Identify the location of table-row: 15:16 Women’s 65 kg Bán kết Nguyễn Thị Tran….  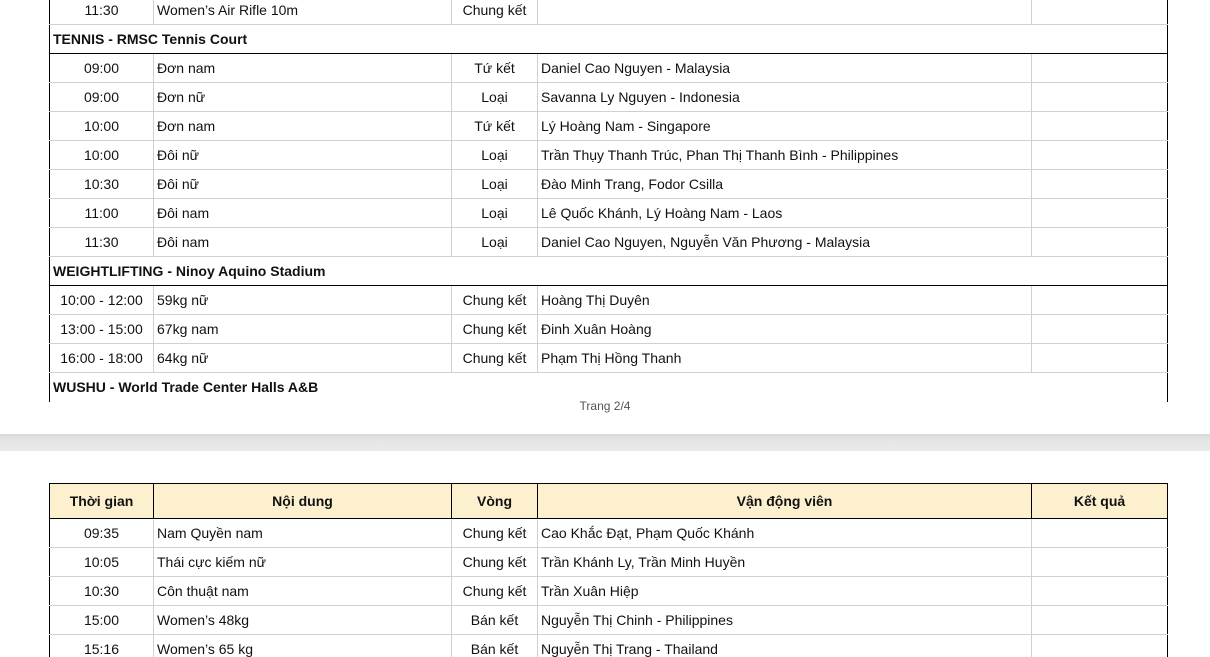
(608, 645).